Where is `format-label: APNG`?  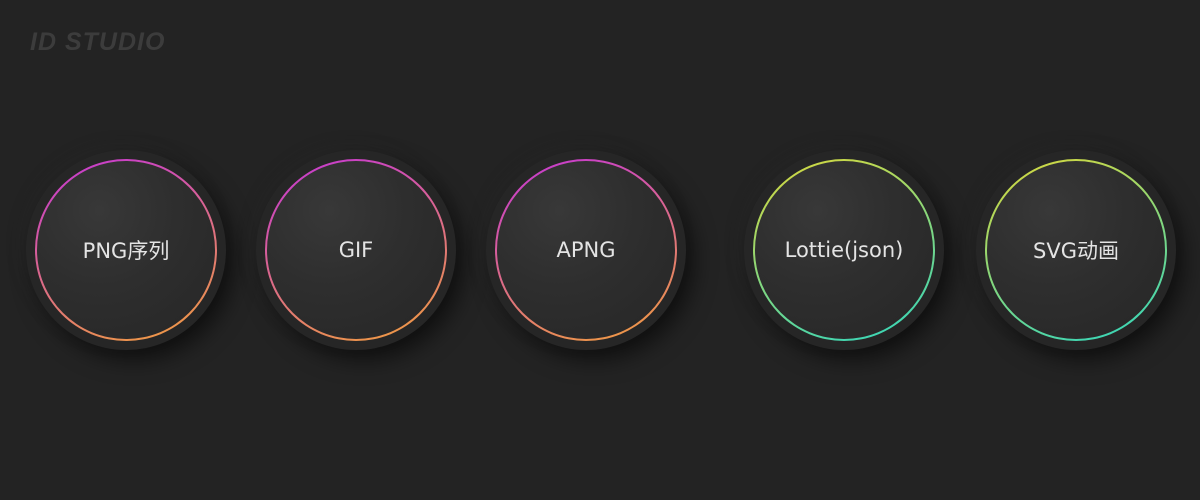 format-label: APNG is located at coordinates (586, 250).